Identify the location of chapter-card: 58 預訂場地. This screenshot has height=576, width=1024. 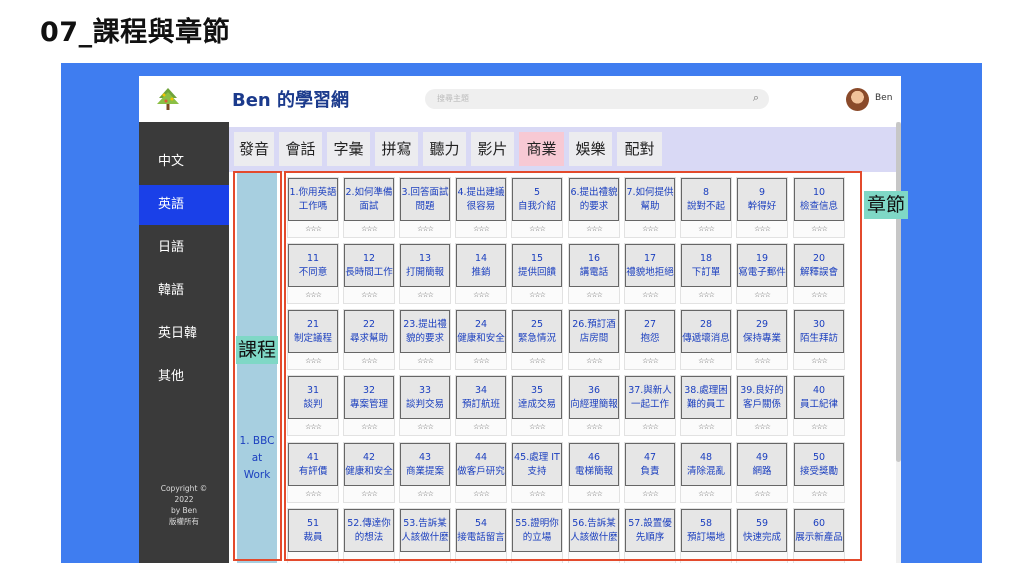
(706, 535).